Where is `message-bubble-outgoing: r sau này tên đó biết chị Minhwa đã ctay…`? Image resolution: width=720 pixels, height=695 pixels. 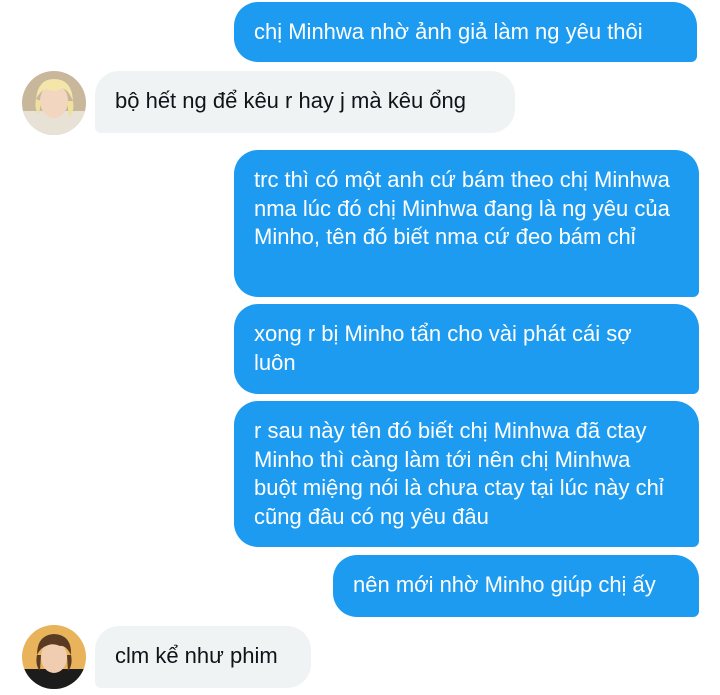 message-bubble-outgoing: r sau này tên đó biết chị Minhwa đã ctay… is located at coordinates (466, 474).